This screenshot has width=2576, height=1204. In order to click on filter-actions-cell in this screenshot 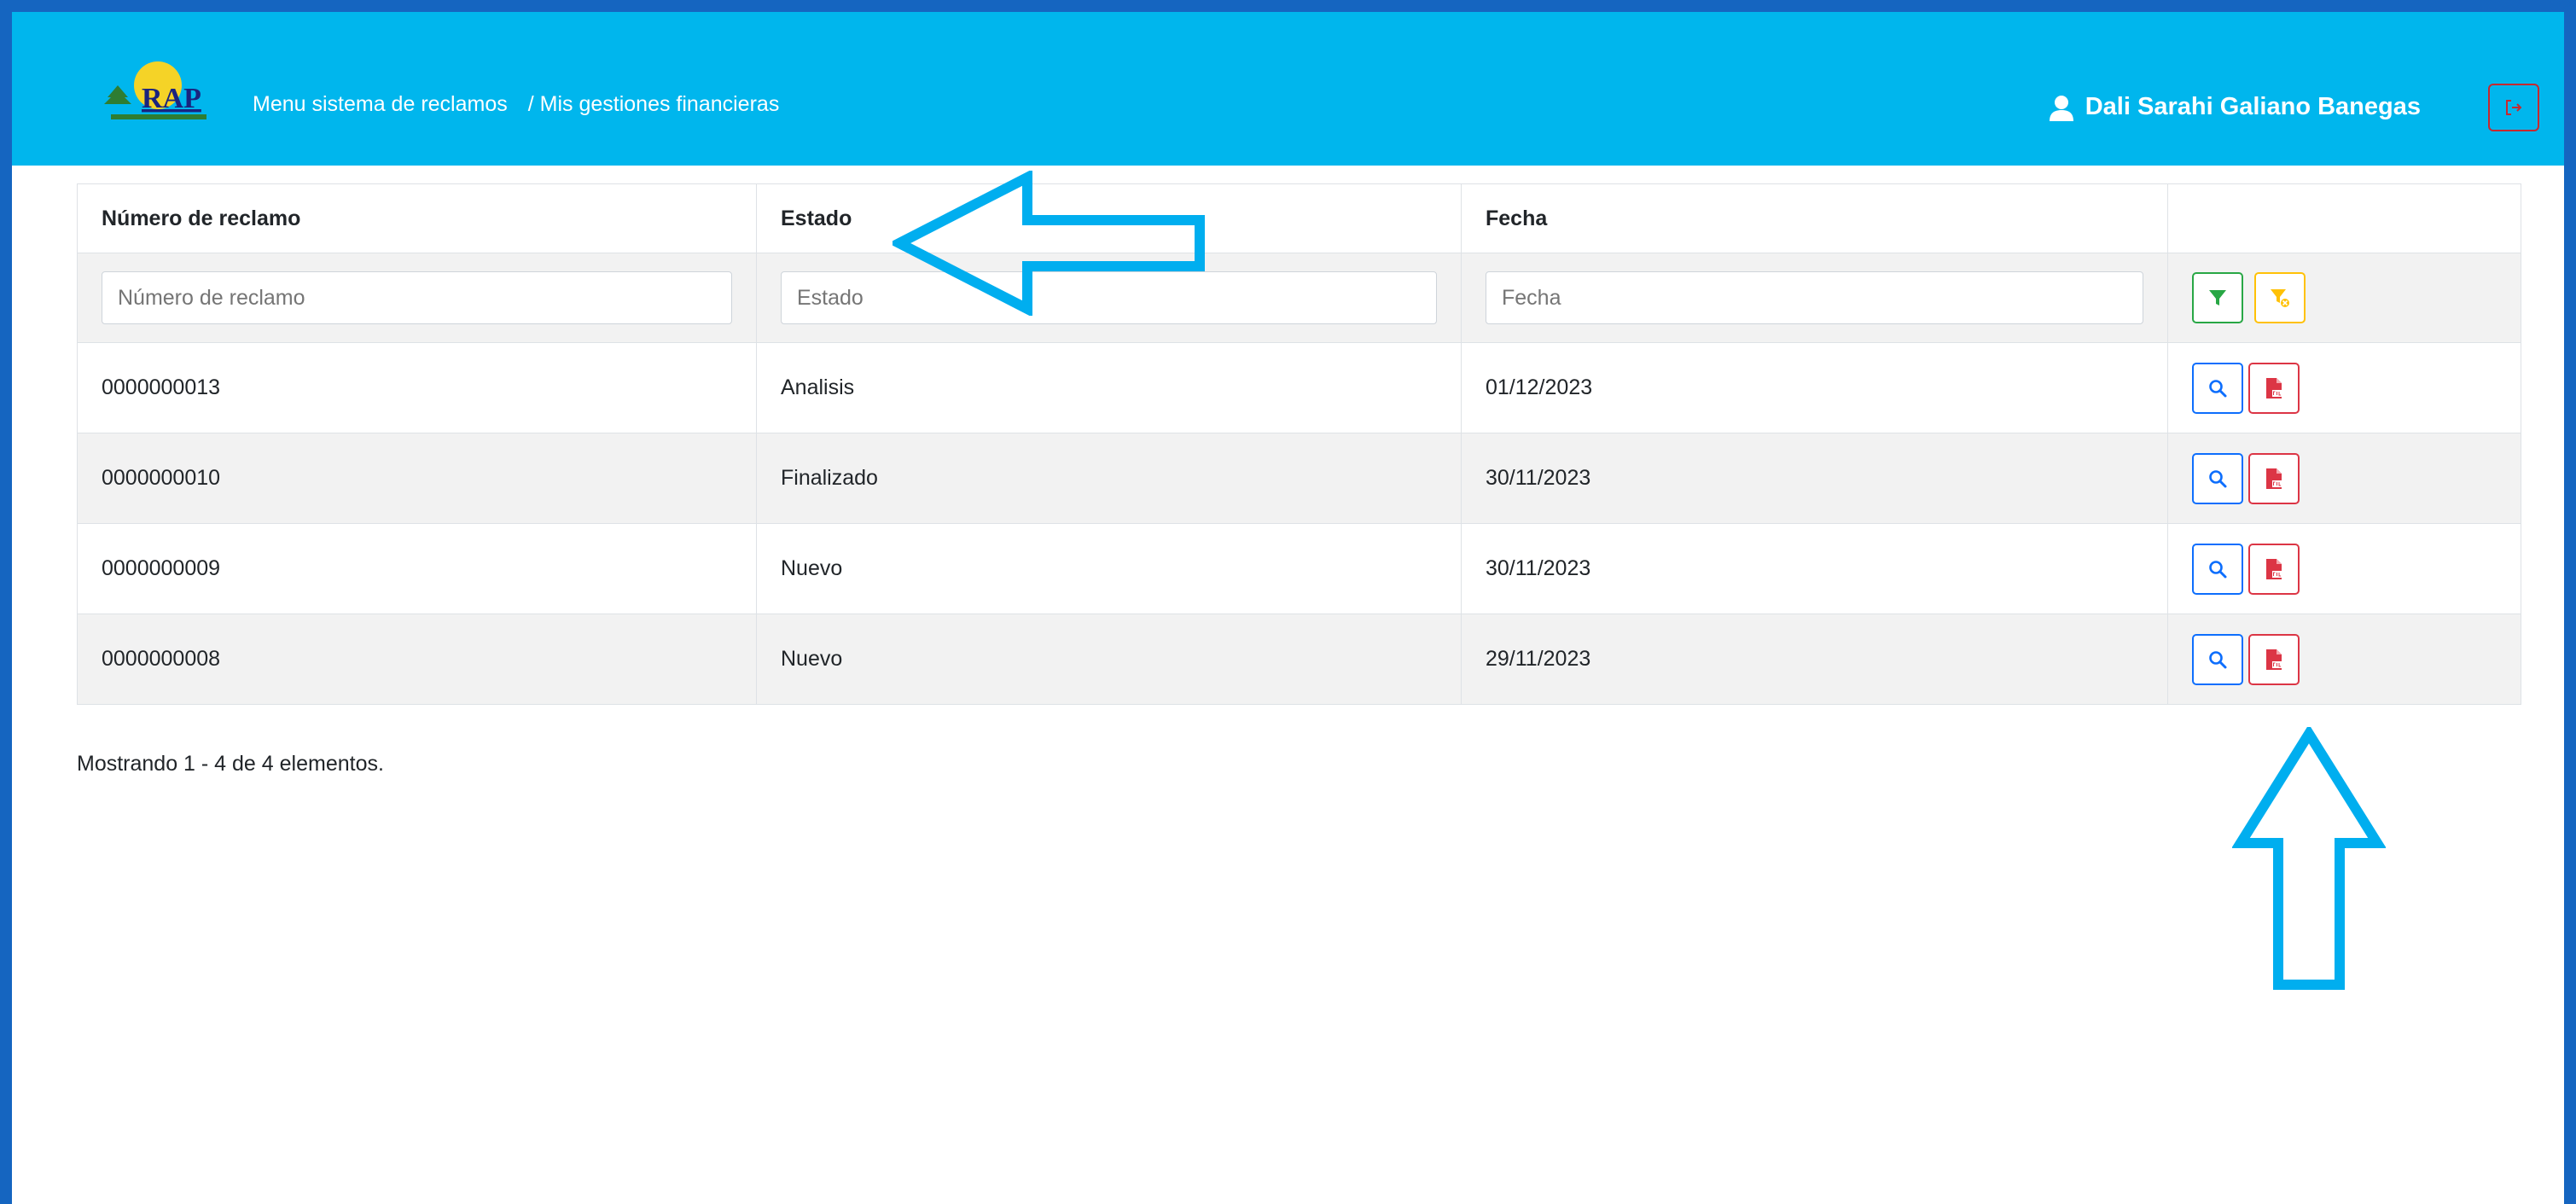, I will do `click(2344, 298)`.